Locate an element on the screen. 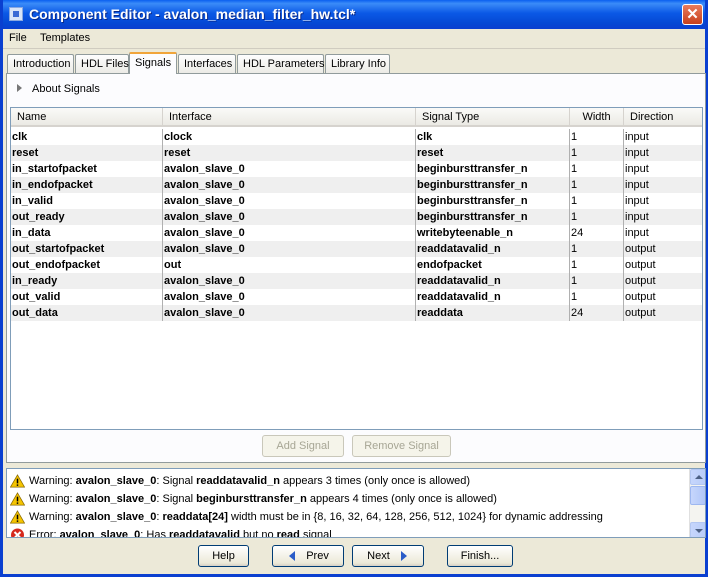  cell-name: reset is located at coordinates (87, 153).